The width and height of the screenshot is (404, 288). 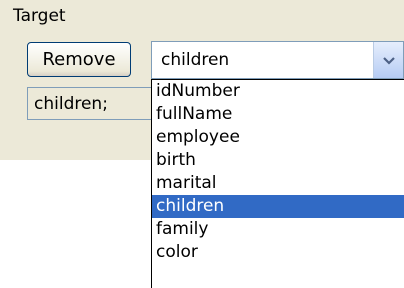 I want to click on chevron-down-icon, so click(x=388, y=60).